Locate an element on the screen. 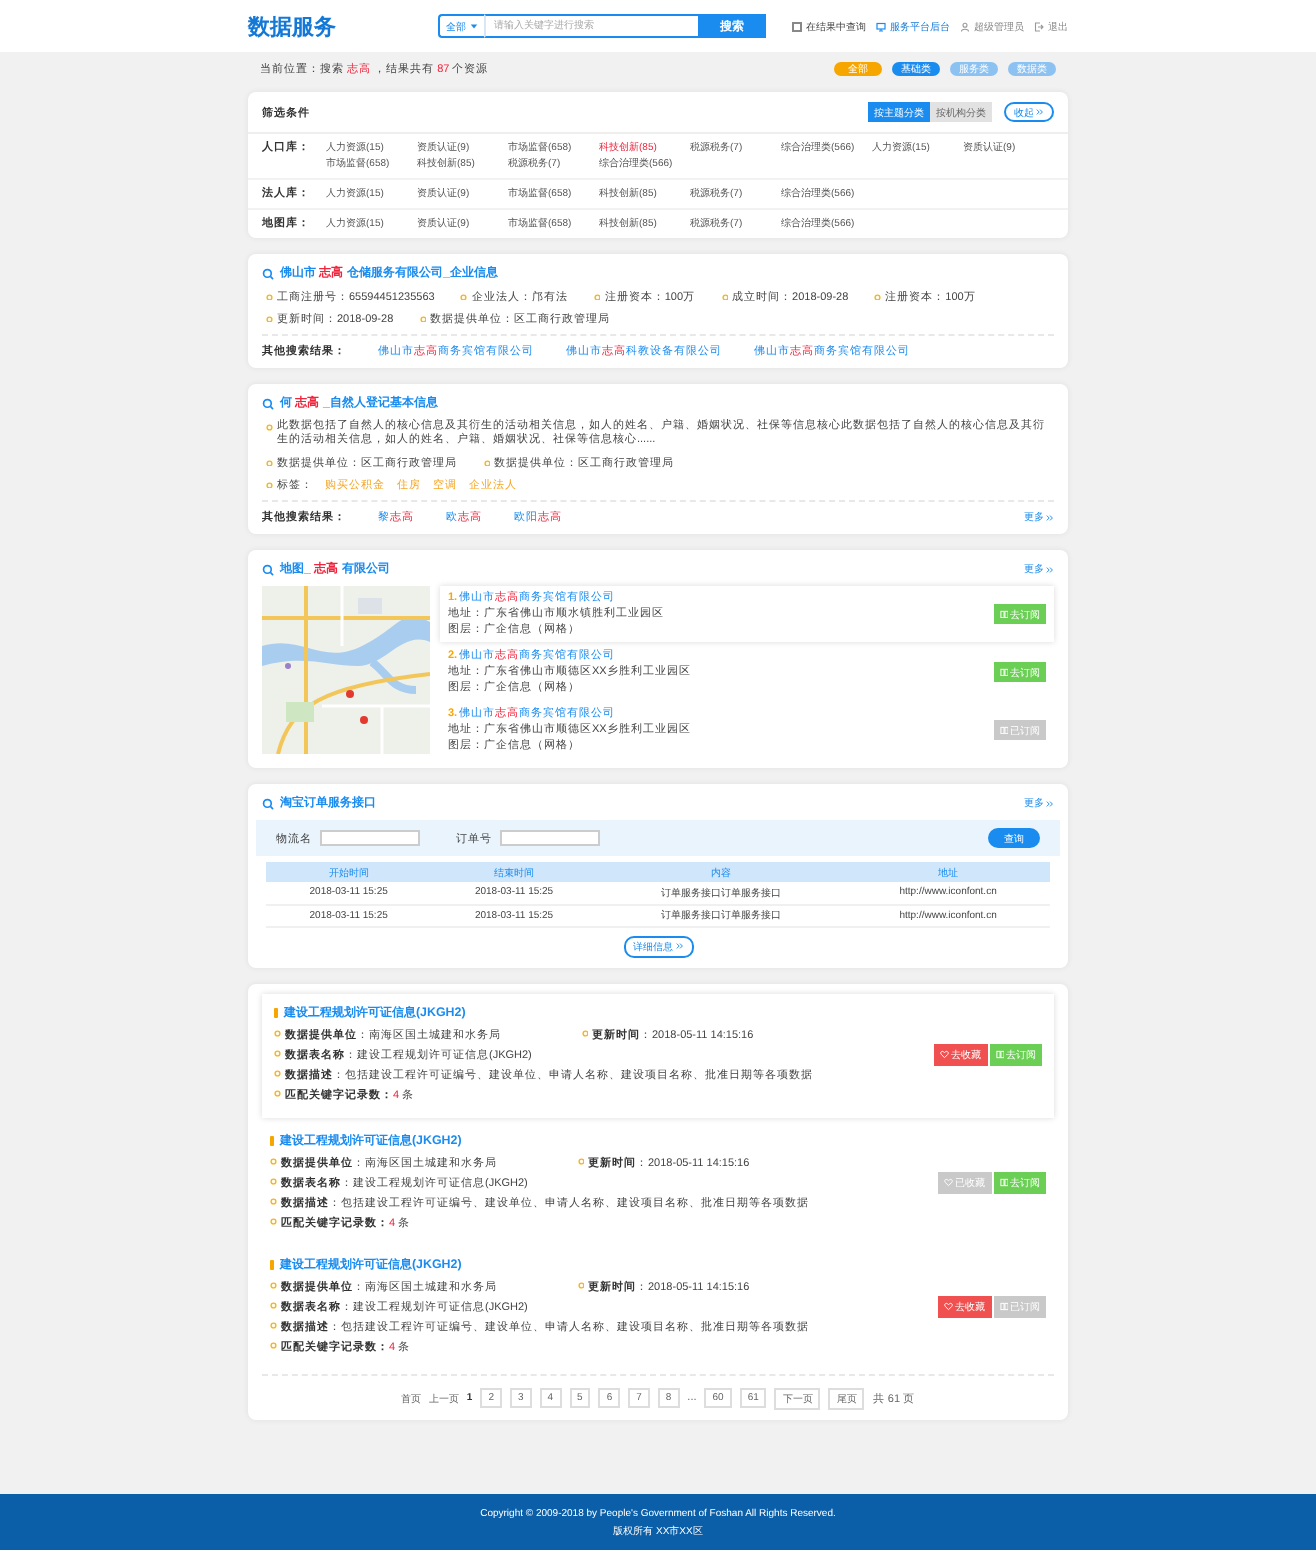  user-icon is located at coordinates (965, 26).